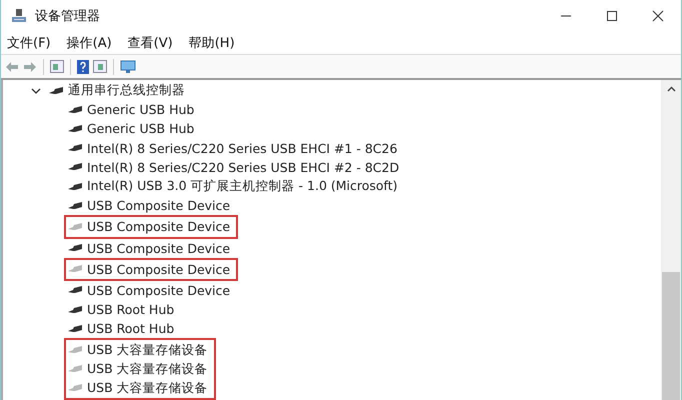 The height and width of the screenshot is (400, 682). I want to click on close-icon, so click(658, 16).